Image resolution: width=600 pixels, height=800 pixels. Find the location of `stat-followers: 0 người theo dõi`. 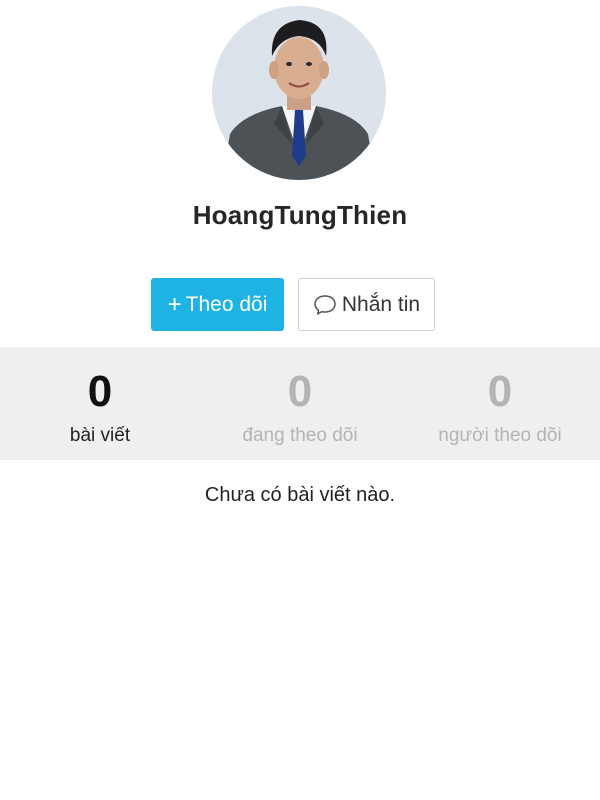

stat-followers: 0 người theo dõi is located at coordinates (500, 403).